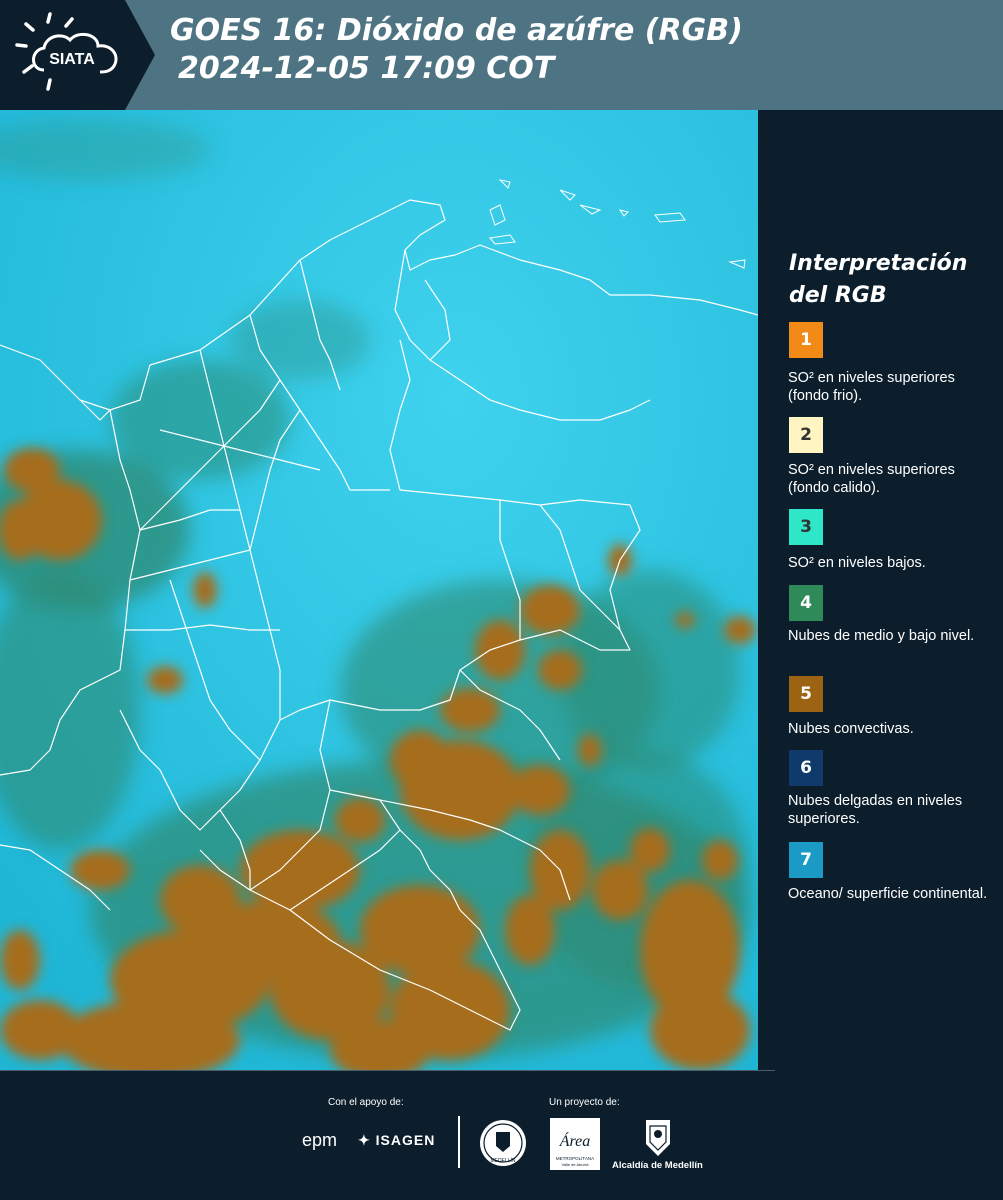 The height and width of the screenshot is (1200, 1003). Describe the element at coordinates (871, 387) in the screenshot. I see `legend-text-1: SO² en niveles superiores (fondo frio).` at that location.